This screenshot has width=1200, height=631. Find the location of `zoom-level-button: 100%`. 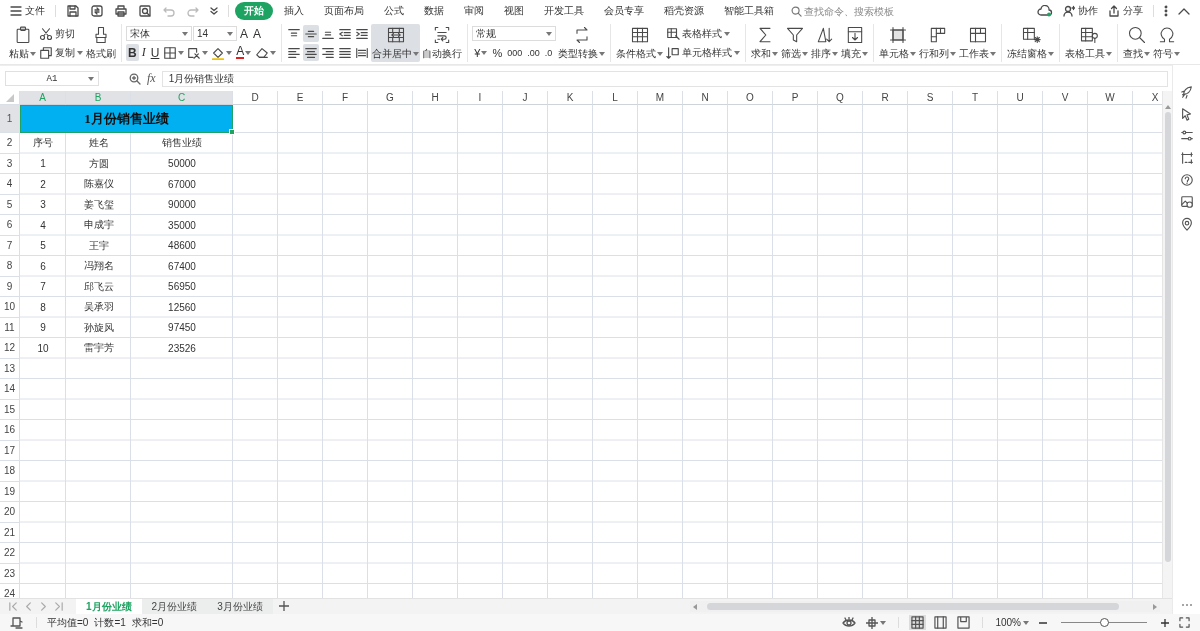

zoom-level-button: 100% is located at coordinates (1012, 622).